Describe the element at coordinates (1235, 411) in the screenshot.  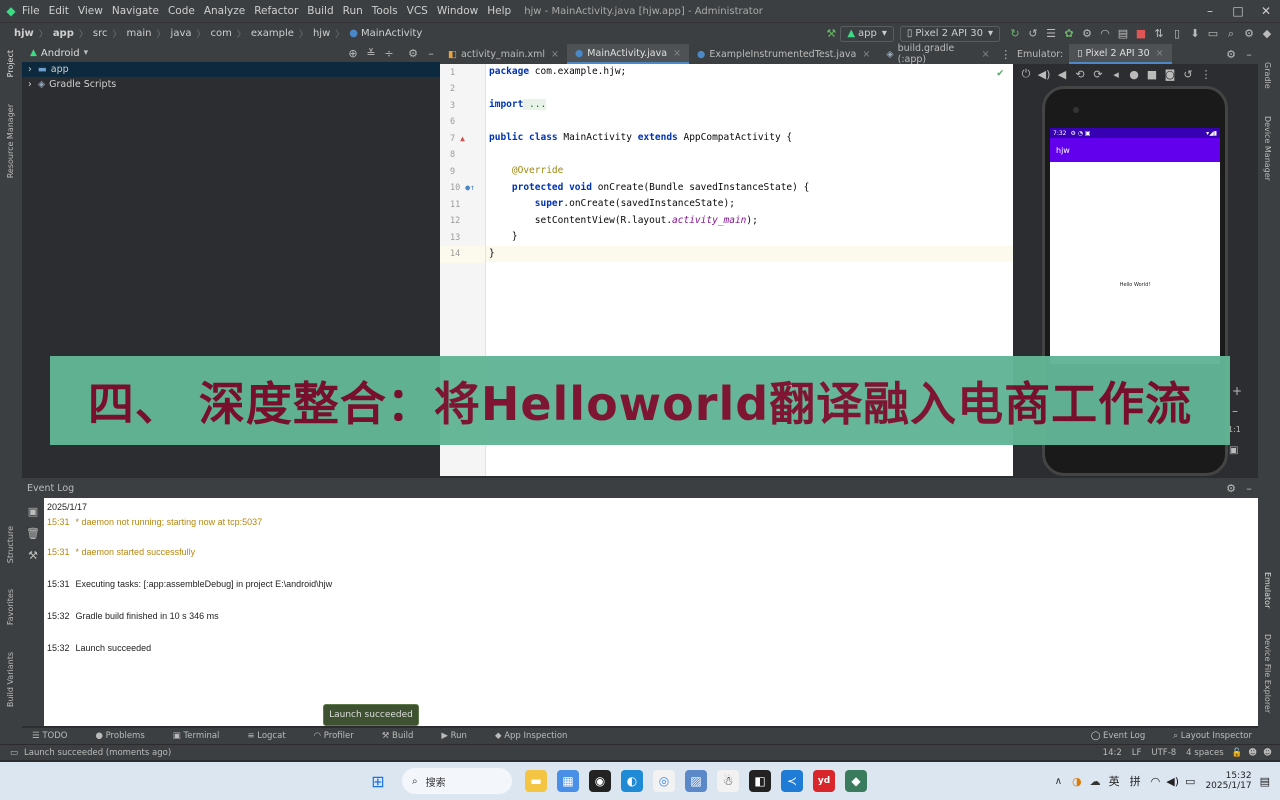
I see `zoom-out-icon: –` at that location.